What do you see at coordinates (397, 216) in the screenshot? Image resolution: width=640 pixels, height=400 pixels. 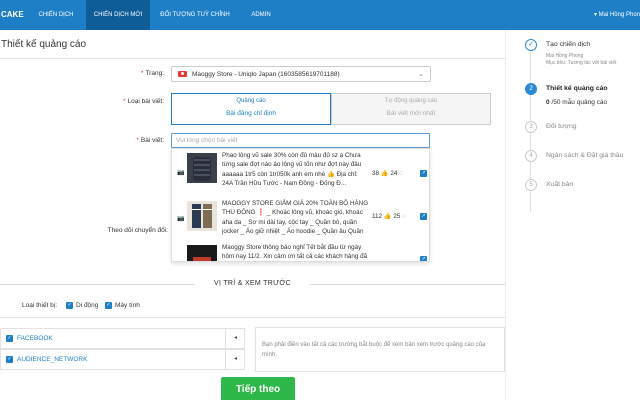 I see `comment-count: 25` at bounding box center [397, 216].